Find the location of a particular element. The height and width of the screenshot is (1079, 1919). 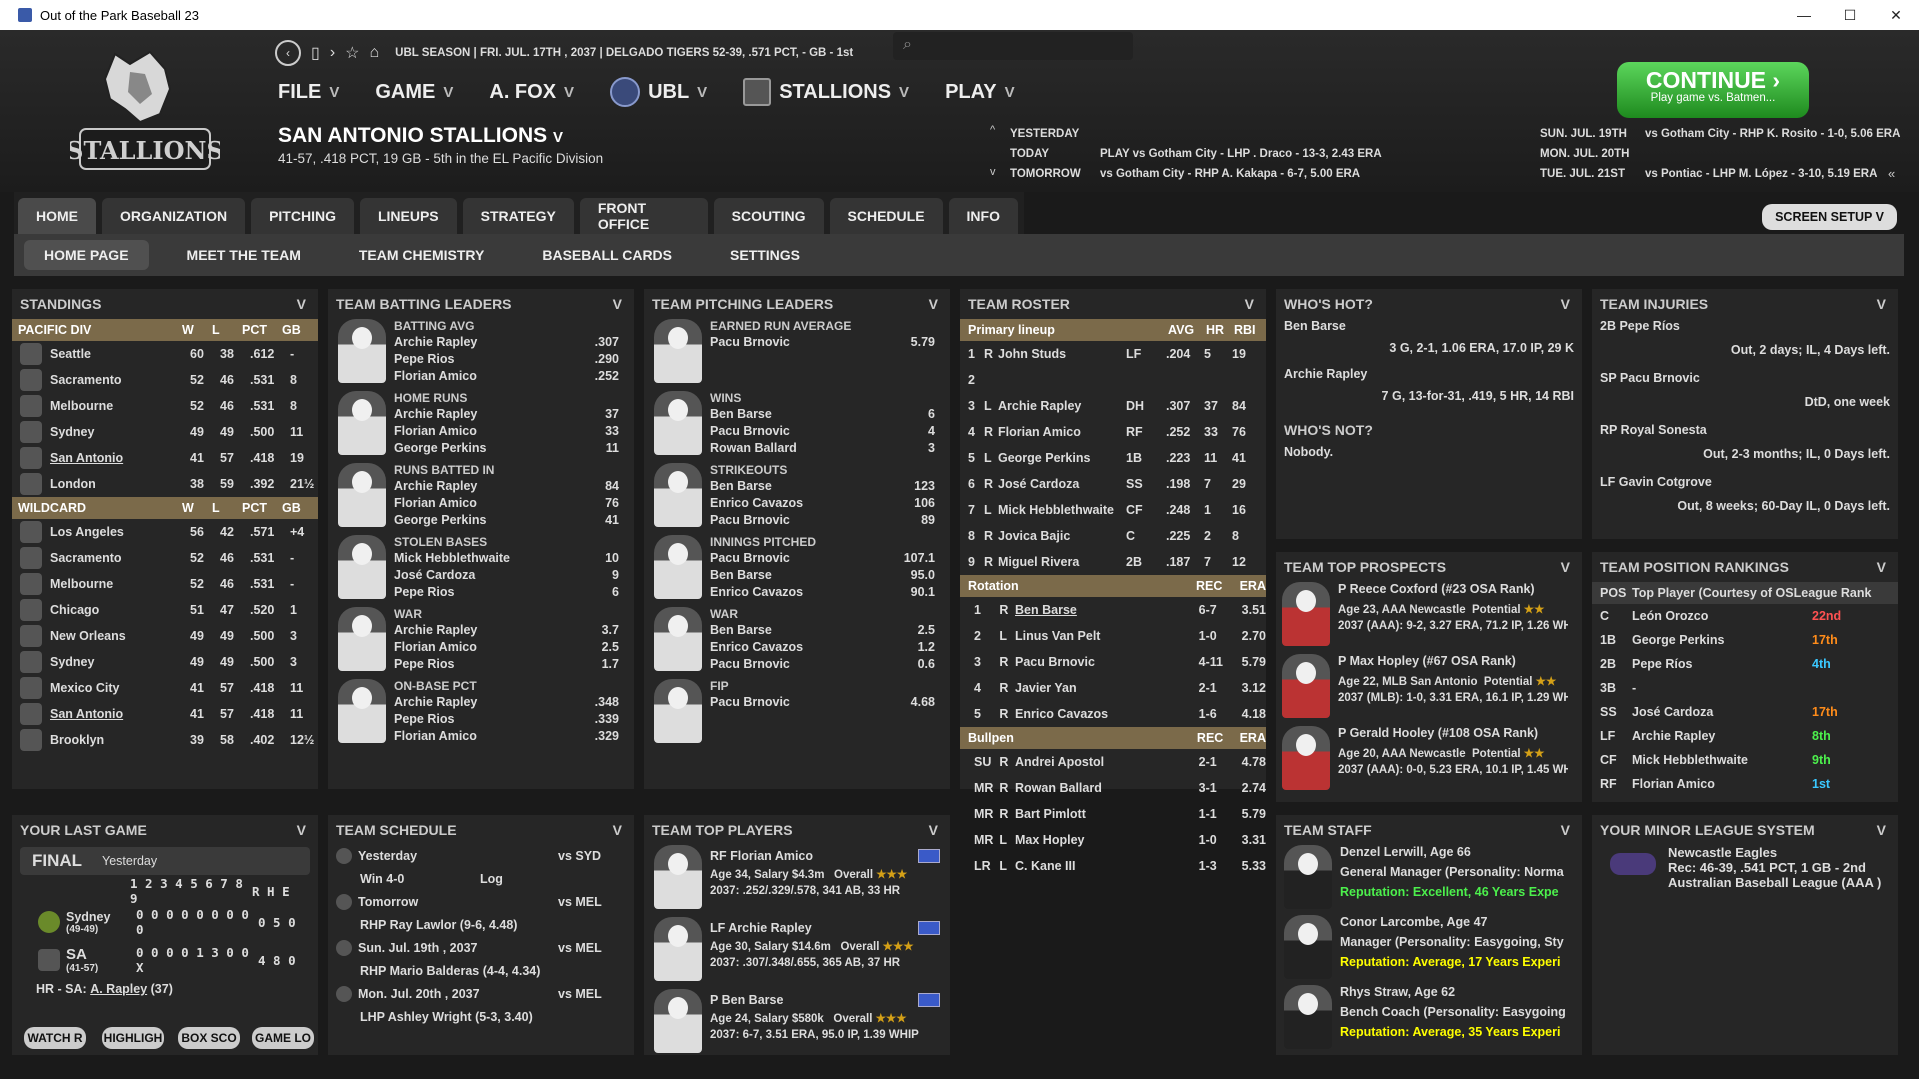

team-name: Chicago is located at coordinates (120, 610).